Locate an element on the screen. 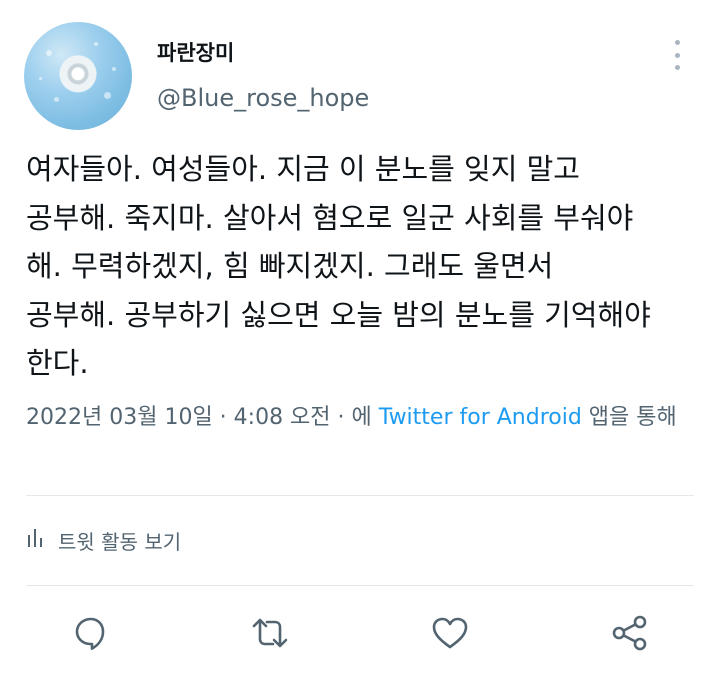 This screenshot has height=685, width=720. share-icon is located at coordinates (630, 633).